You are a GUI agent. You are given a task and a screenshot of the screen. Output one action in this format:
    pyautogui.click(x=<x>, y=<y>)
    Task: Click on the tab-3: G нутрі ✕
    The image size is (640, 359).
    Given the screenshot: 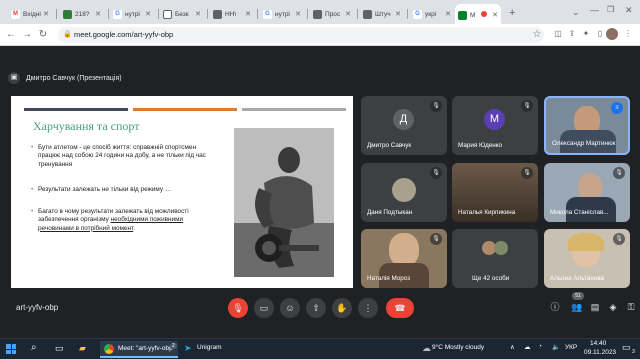 What is the action you would take?
    pyautogui.click(x=132, y=14)
    